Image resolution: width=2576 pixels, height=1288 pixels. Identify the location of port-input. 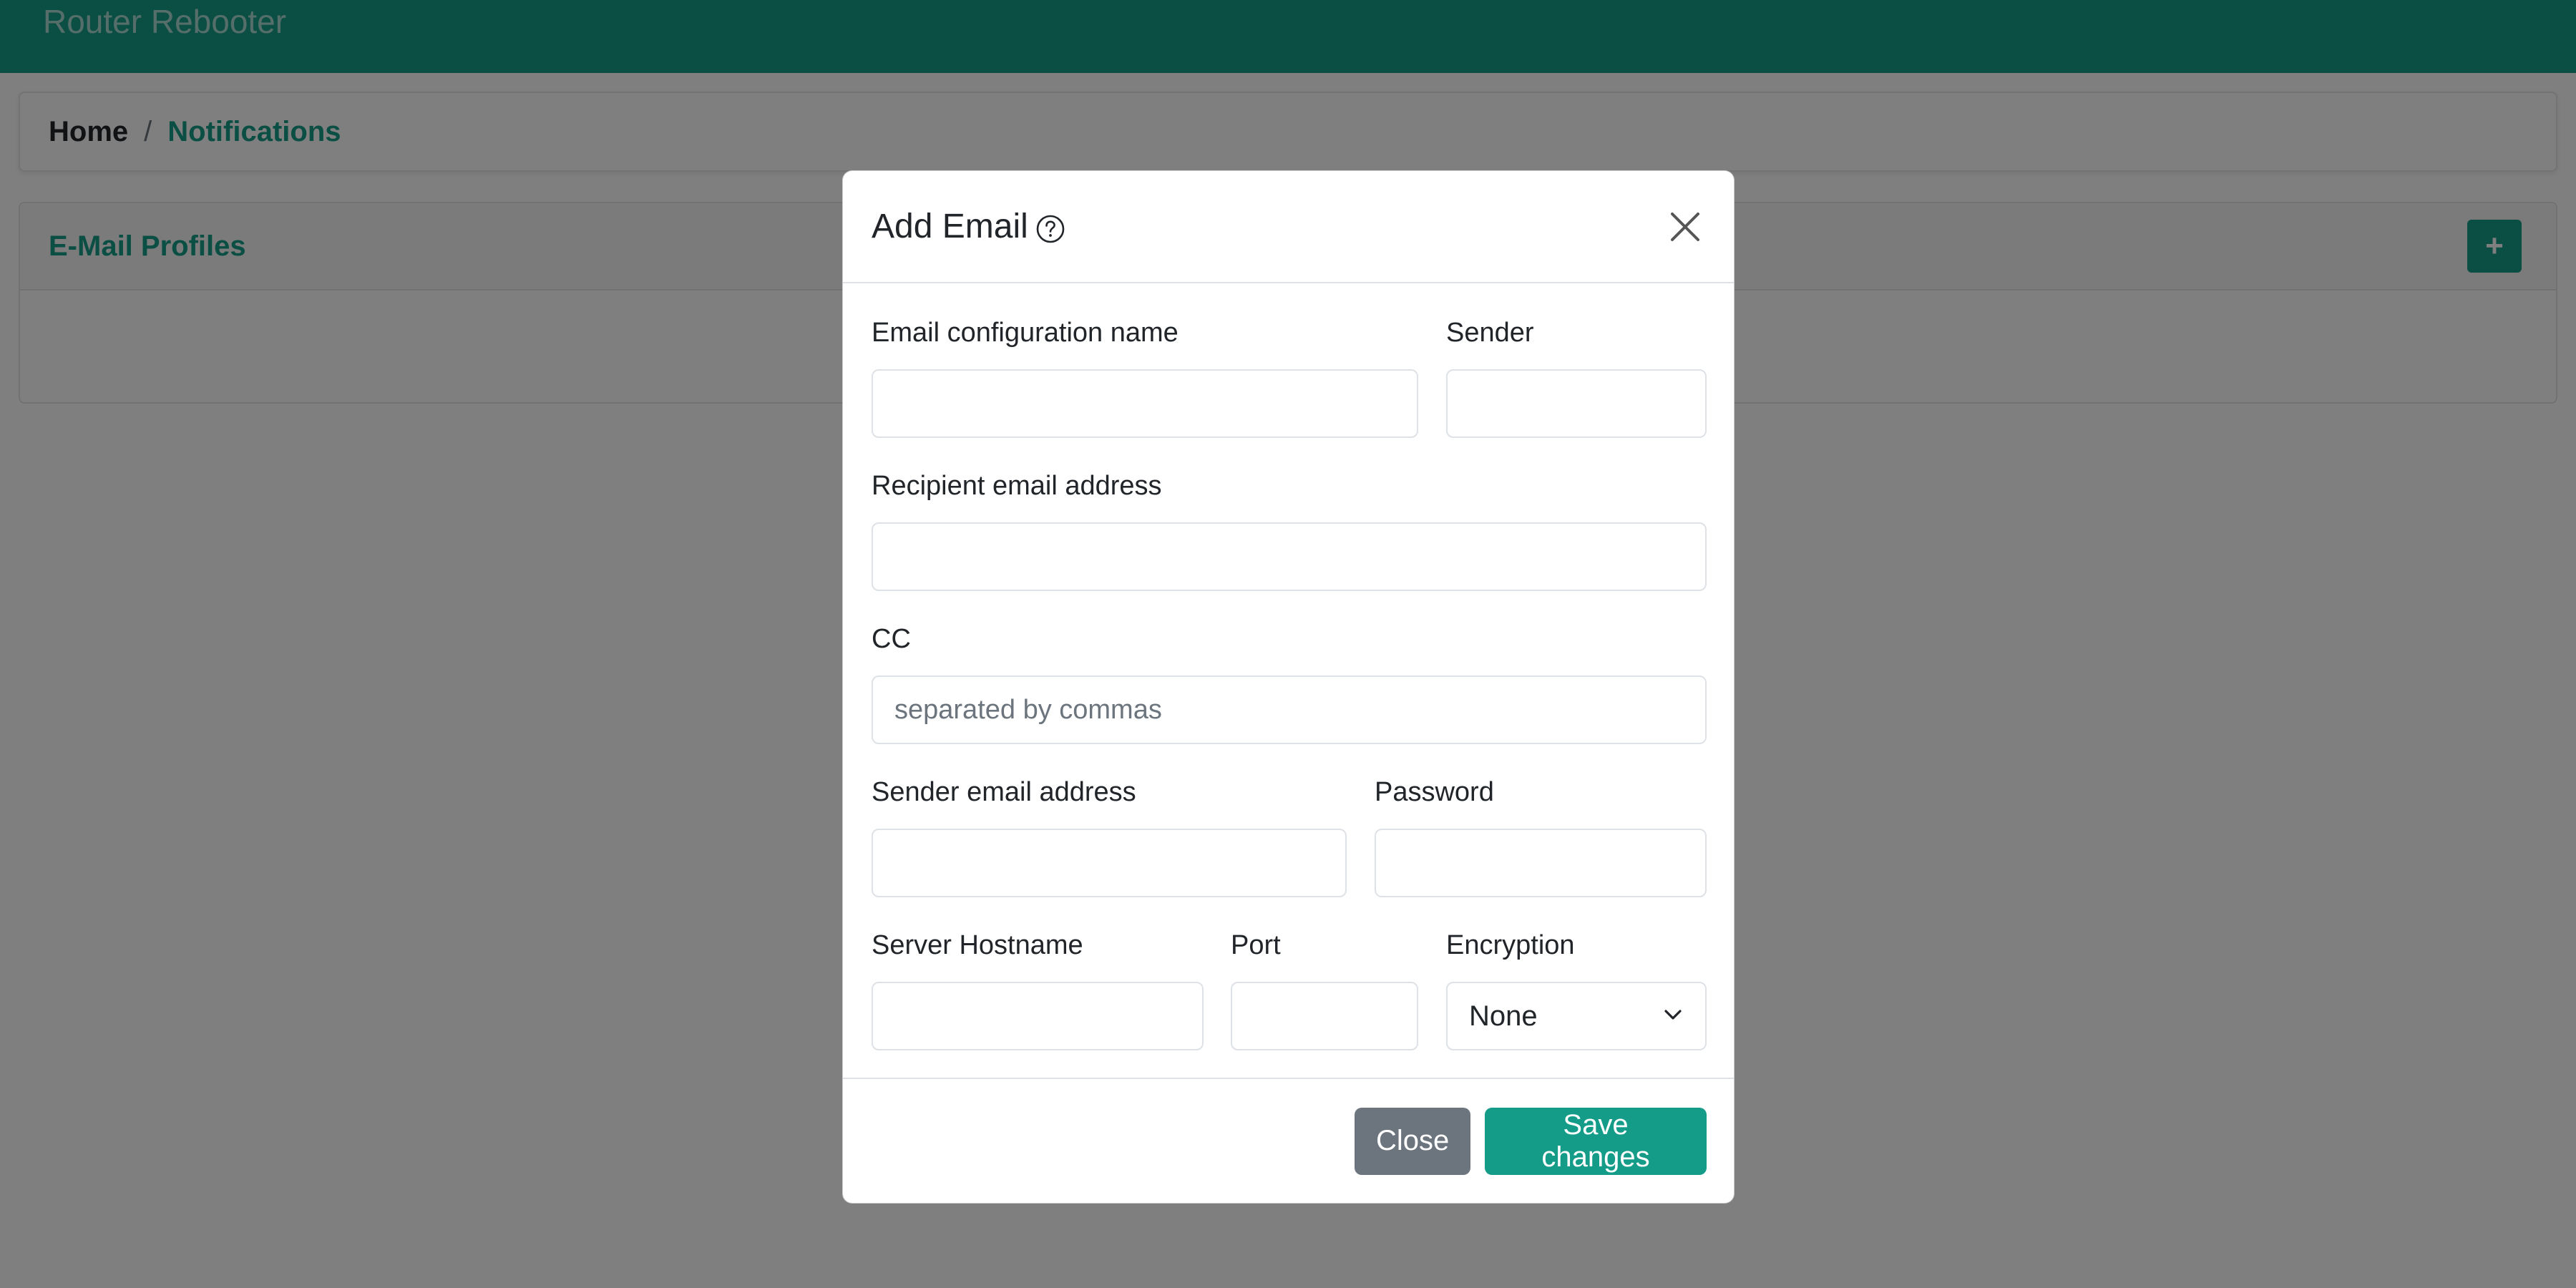
(1324, 1016).